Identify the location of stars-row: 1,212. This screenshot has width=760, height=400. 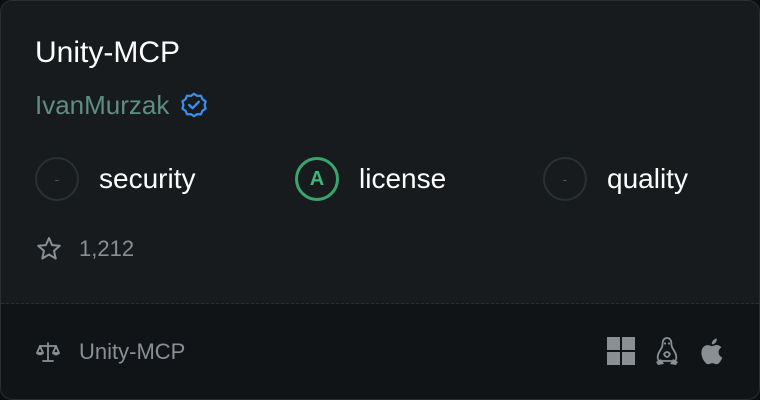
(84, 249).